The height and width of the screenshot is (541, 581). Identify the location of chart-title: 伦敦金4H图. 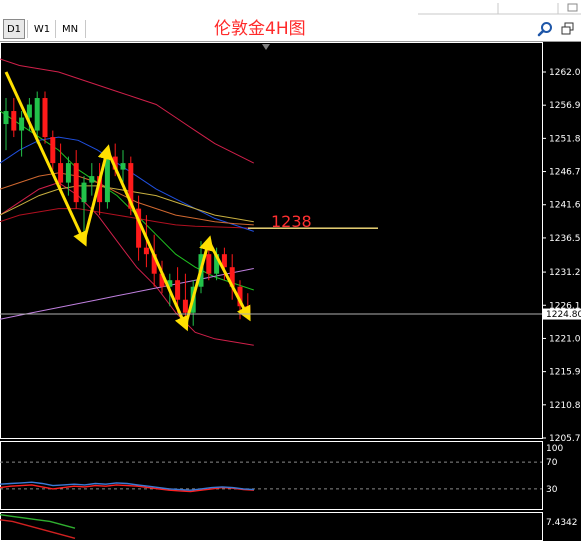
(260, 29).